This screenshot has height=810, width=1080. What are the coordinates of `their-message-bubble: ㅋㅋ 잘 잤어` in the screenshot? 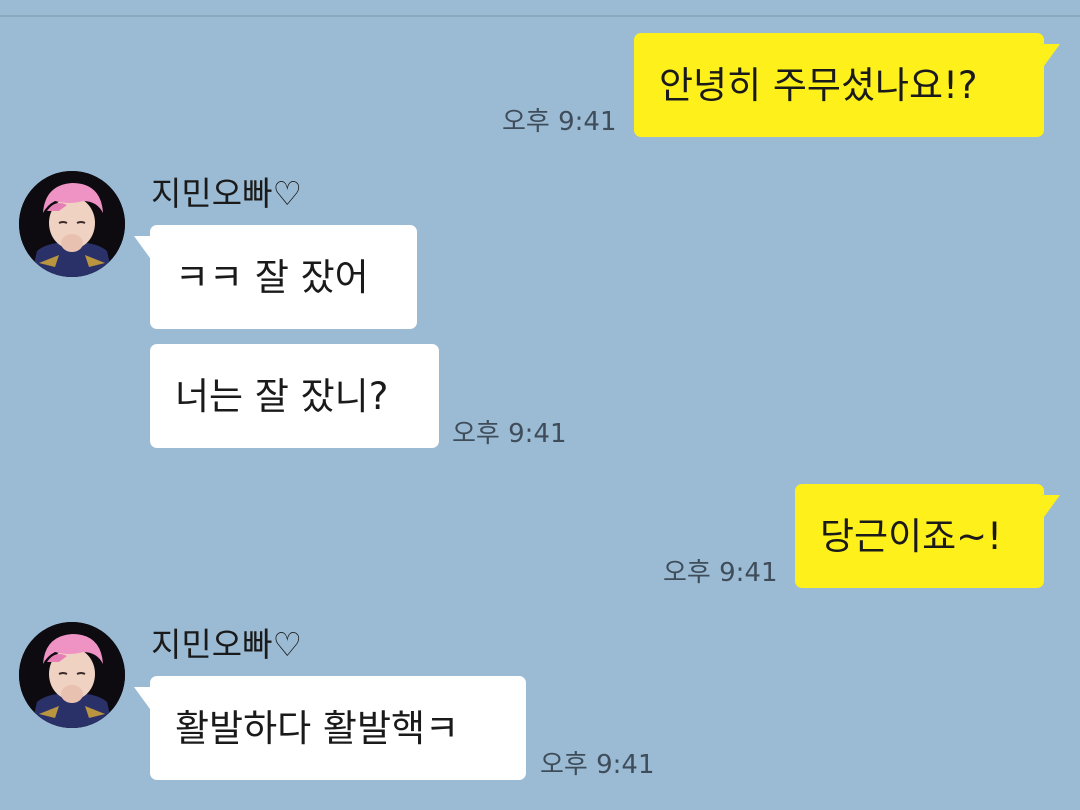 It's located at (283, 277).